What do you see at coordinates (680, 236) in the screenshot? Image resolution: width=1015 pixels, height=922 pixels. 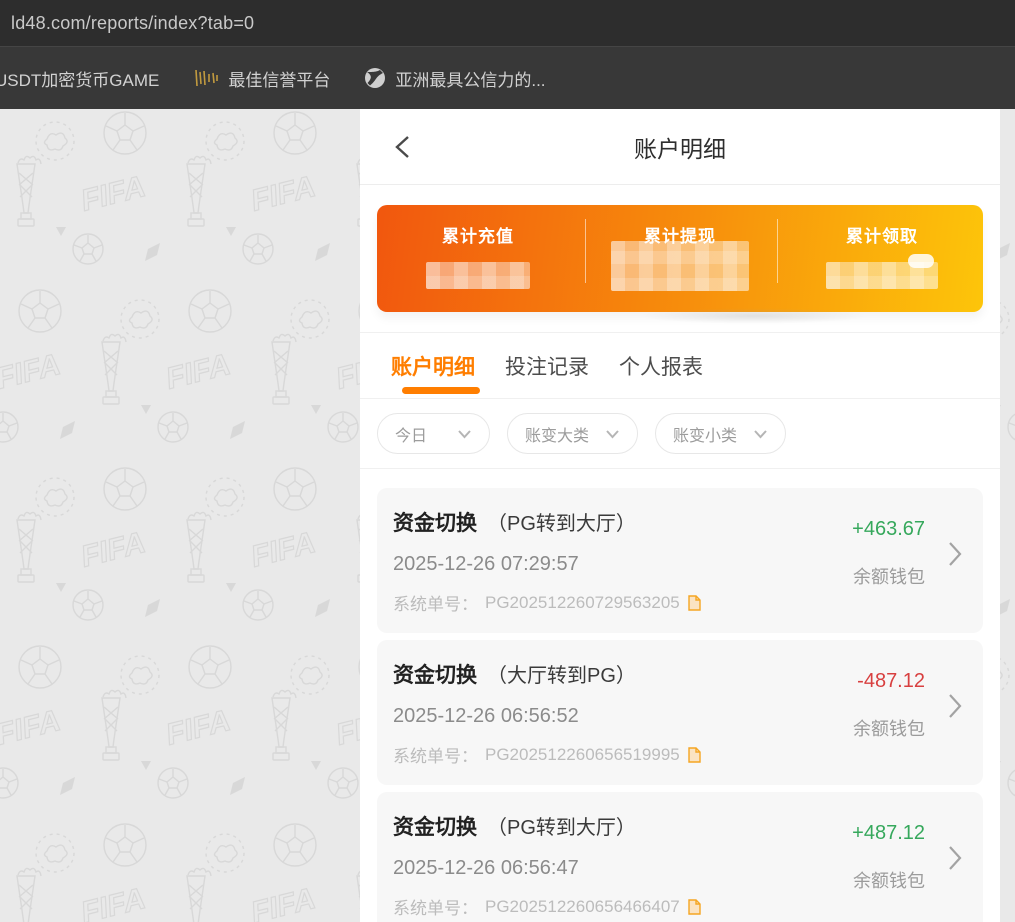 I see `stat-label: 累计提现` at bounding box center [680, 236].